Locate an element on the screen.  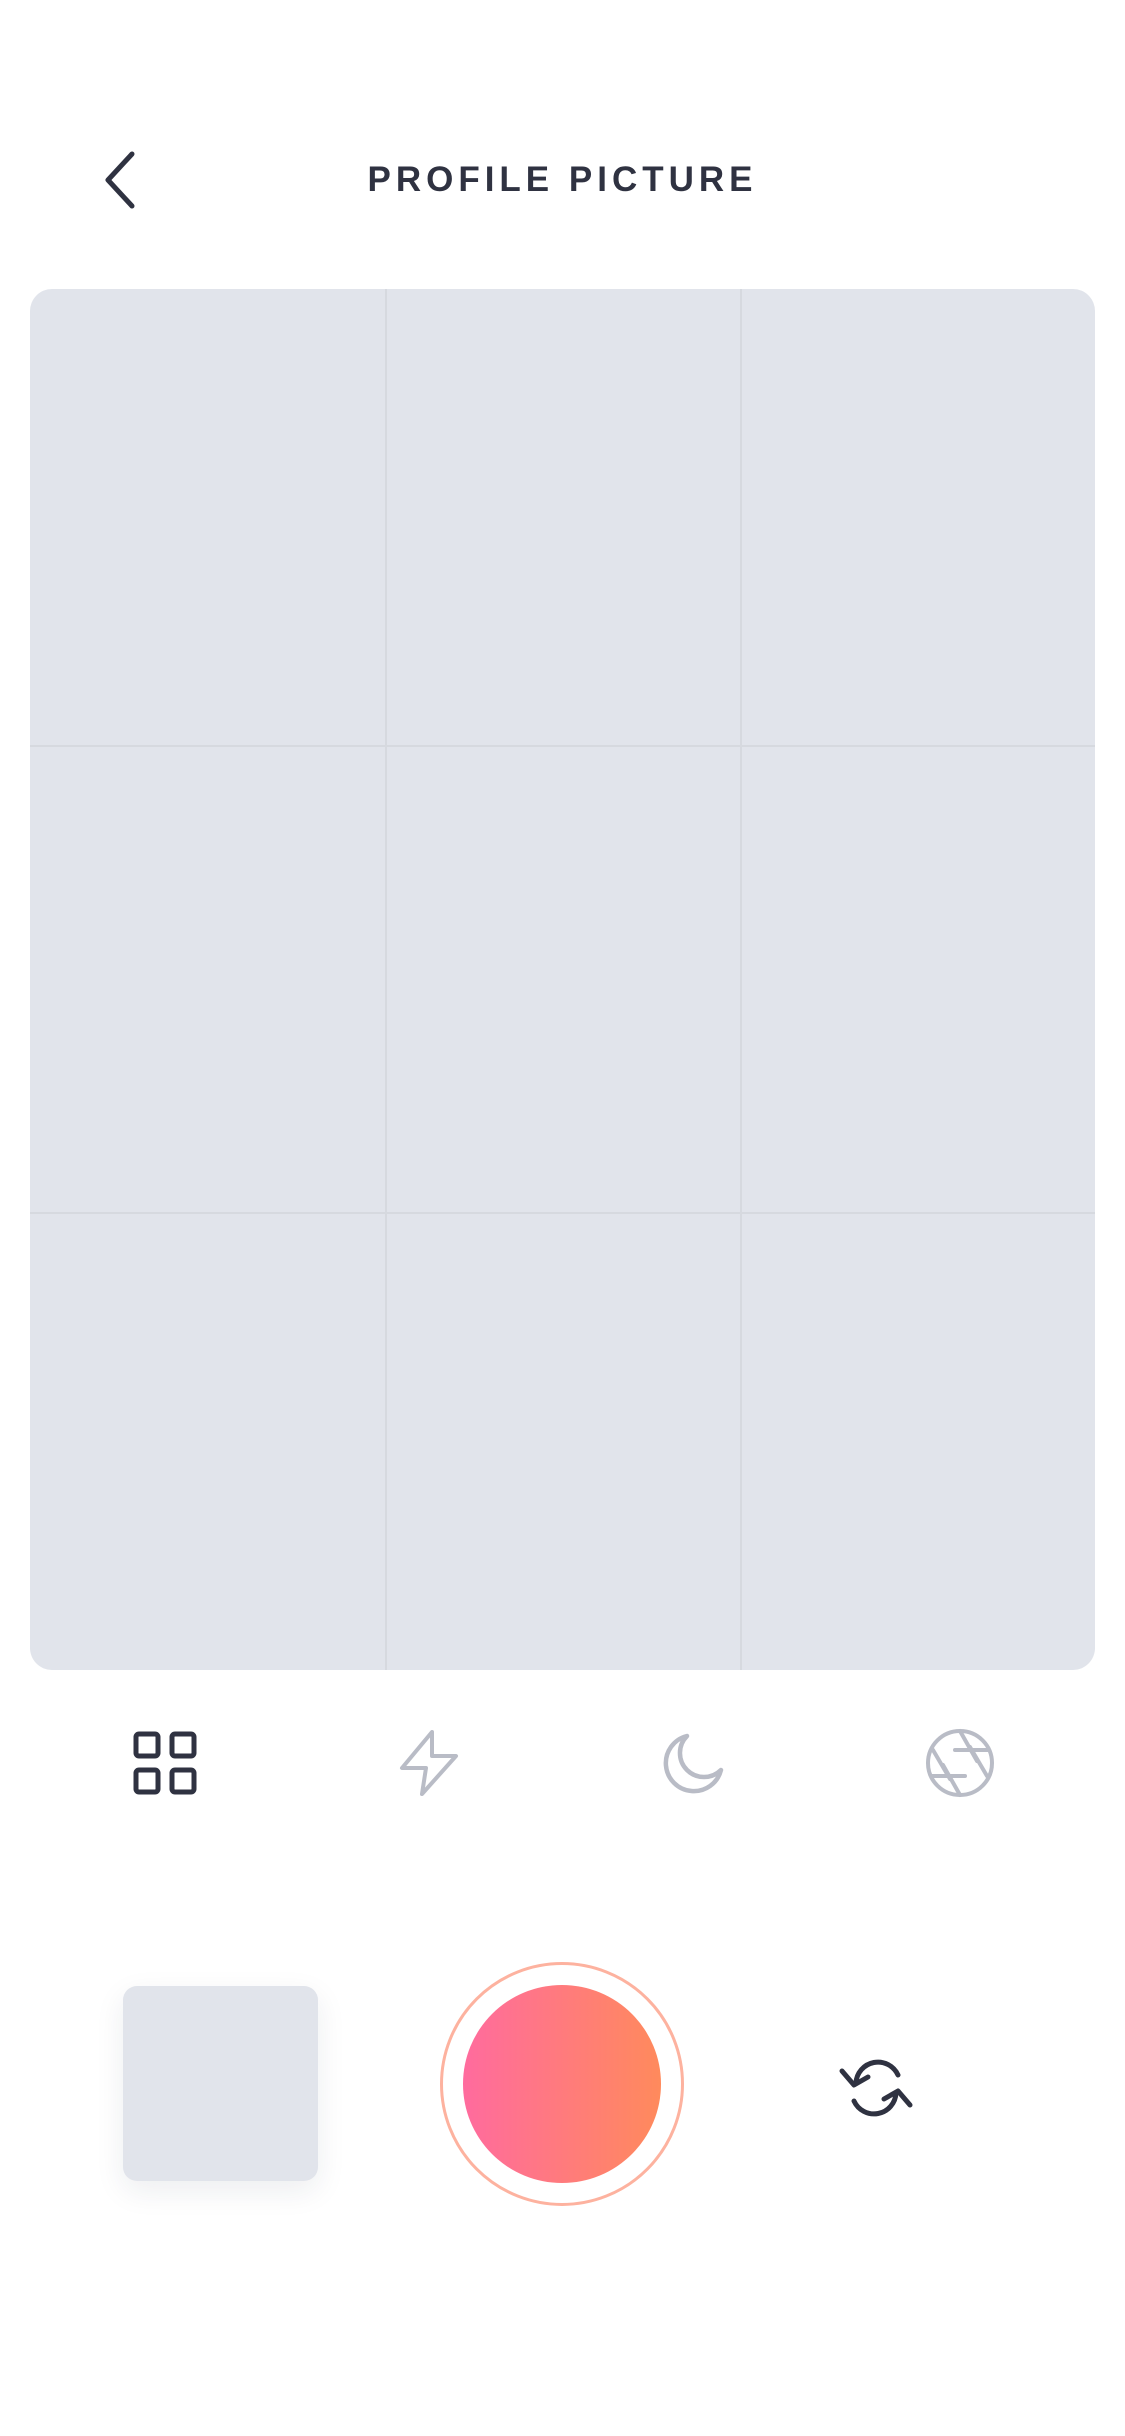
flash-icon is located at coordinates (429, 1763).